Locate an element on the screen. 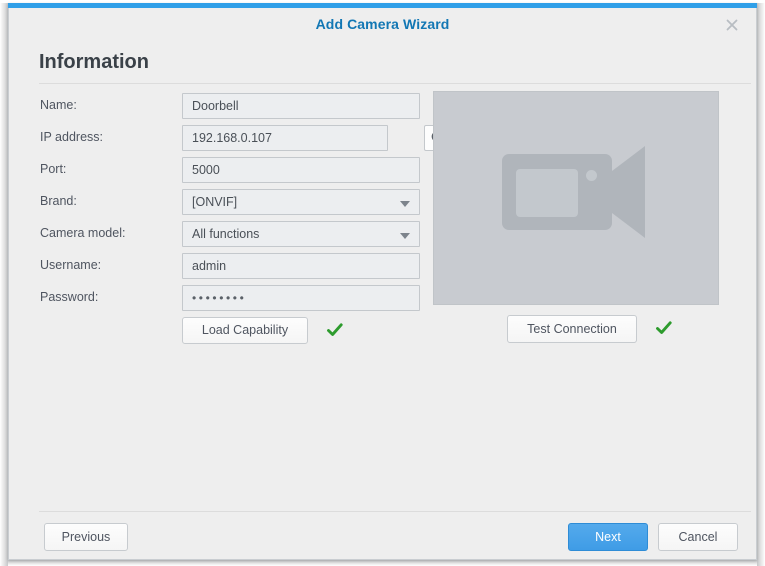 This screenshot has height=566, width=765. ip-address-input: 192.168.0.107 is located at coordinates (285, 138).